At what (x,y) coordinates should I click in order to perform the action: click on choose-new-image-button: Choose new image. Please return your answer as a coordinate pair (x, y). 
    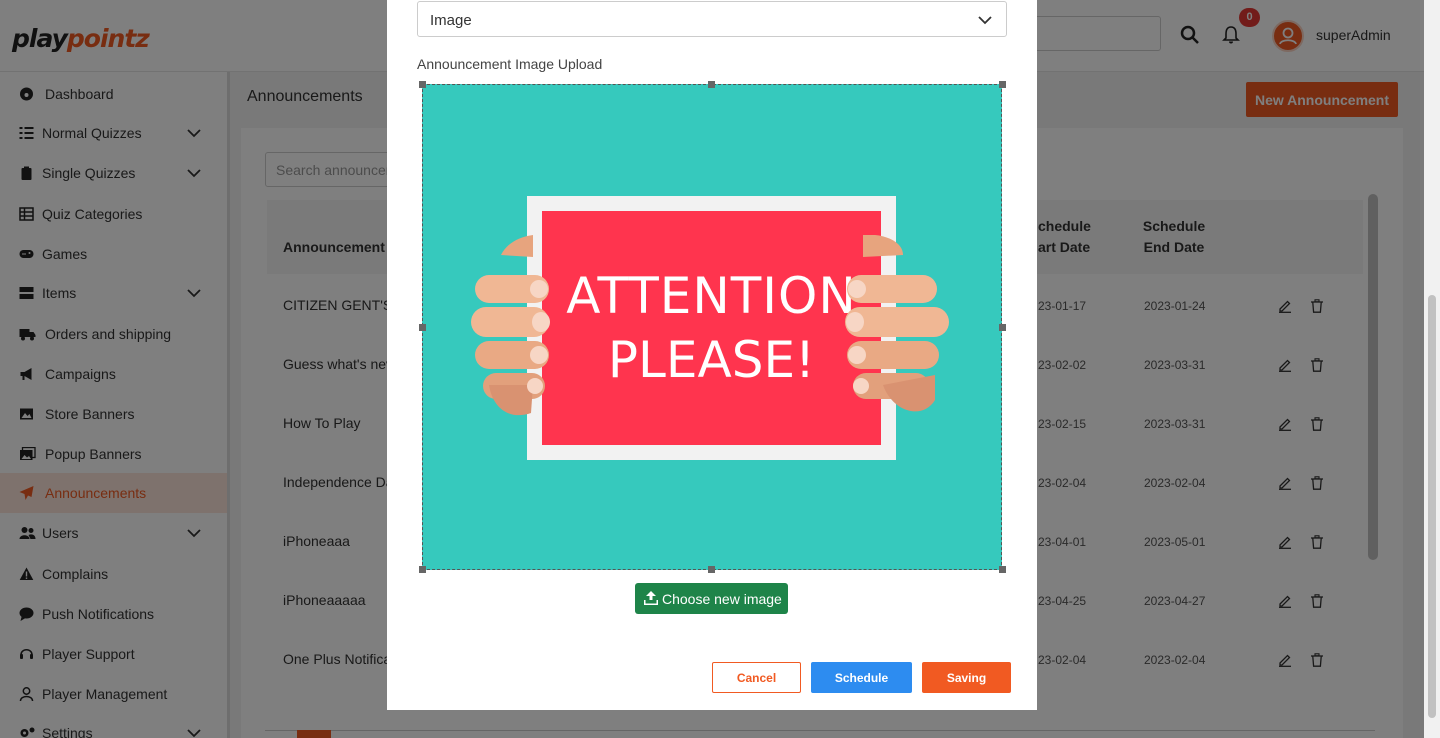
    Looking at the image, I should click on (711, 598).